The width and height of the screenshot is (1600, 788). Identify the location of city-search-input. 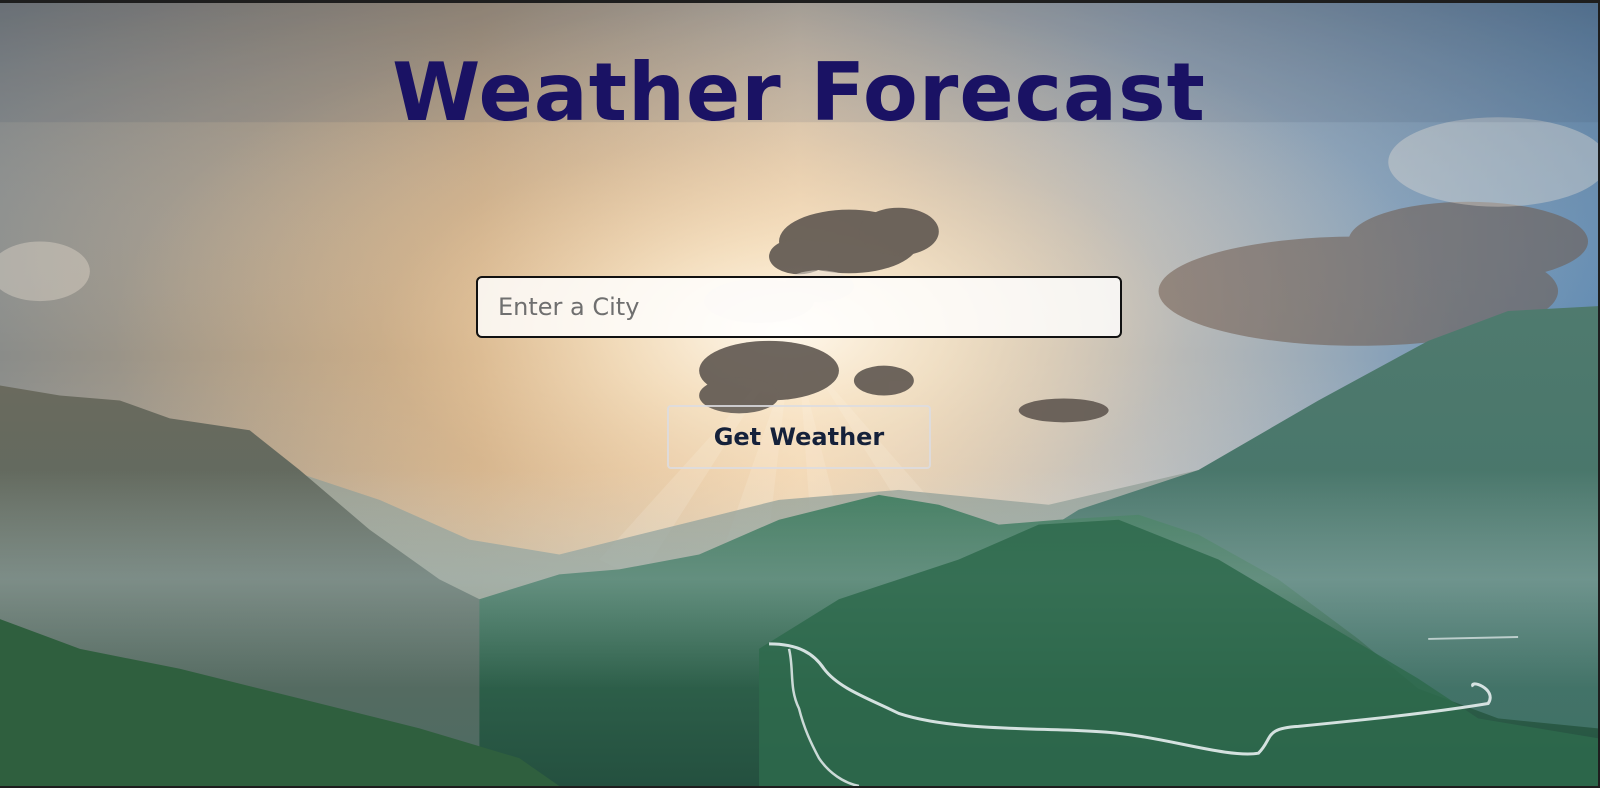
(799, 307).